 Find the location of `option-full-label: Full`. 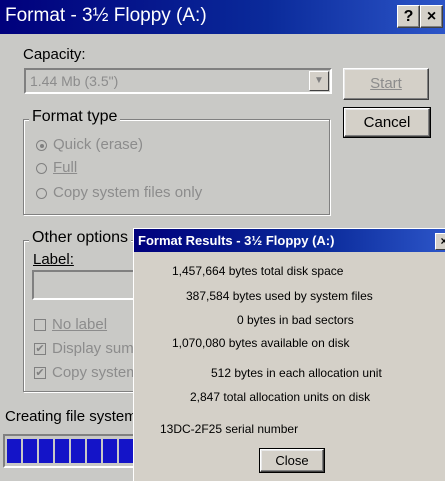

option-full-label: Full is located at coordinates (65, 167).